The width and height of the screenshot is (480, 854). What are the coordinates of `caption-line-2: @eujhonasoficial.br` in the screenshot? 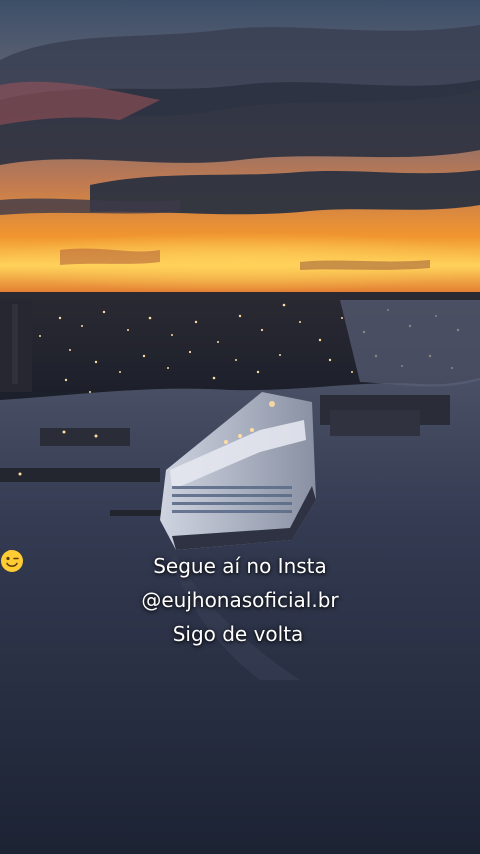 It's located at (240, 600).